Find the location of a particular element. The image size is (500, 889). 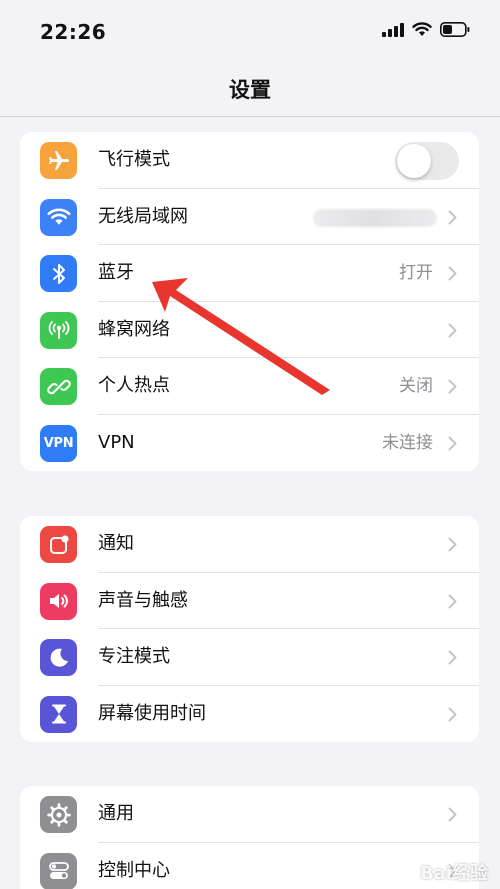

watermark: Bai经验 is located at coordinates (453, 873).